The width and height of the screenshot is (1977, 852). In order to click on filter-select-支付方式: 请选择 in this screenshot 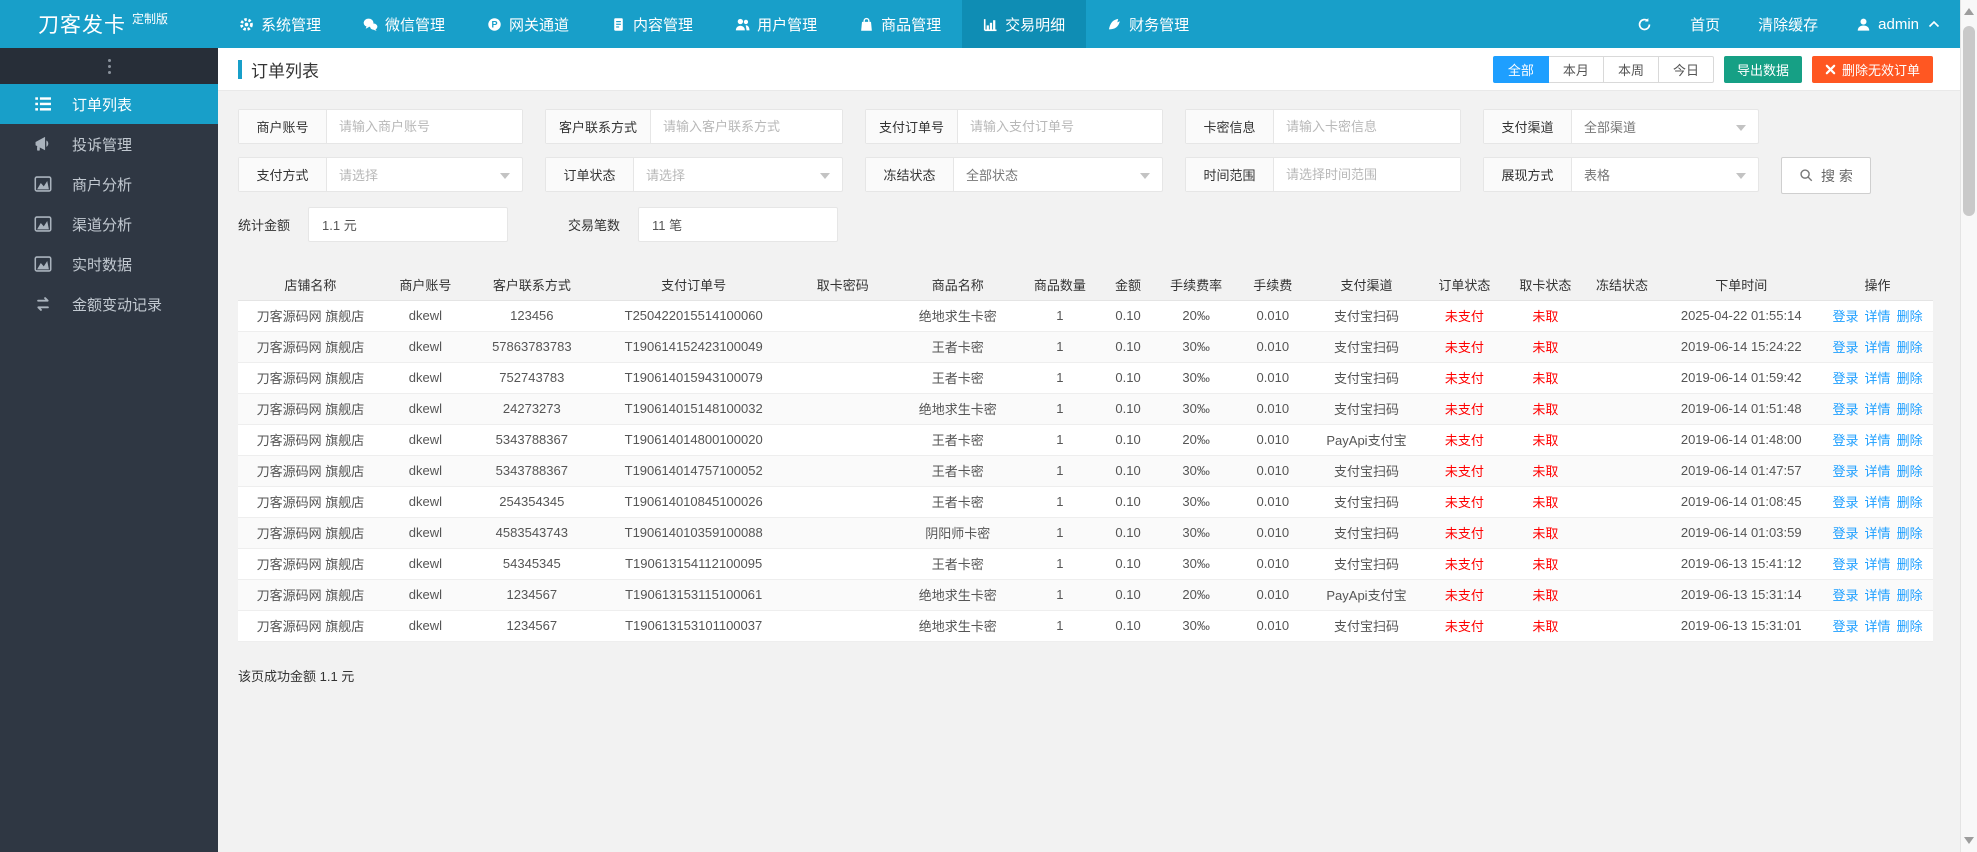, I will do `click(424, 174)`.